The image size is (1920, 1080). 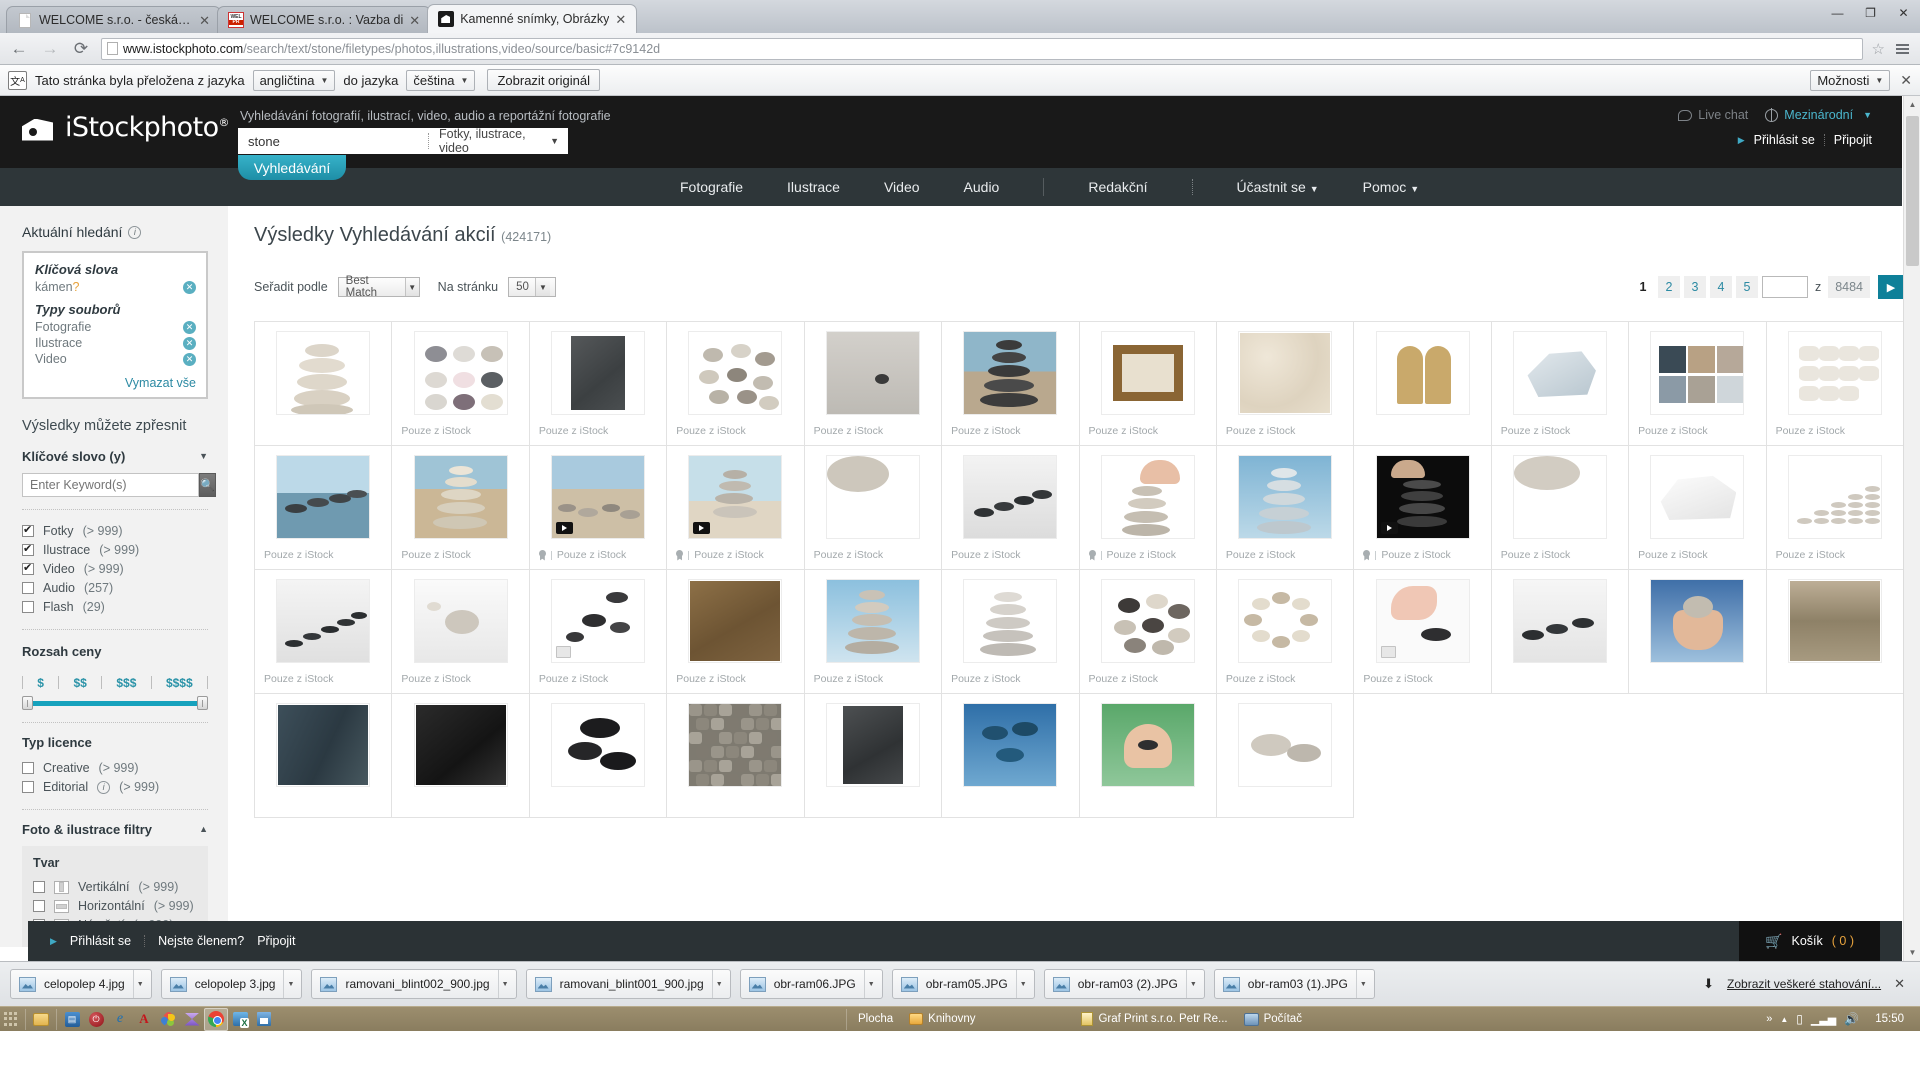 I want to click on translate-options-button: Možnosti ▼, so click(x=1850, y=80).